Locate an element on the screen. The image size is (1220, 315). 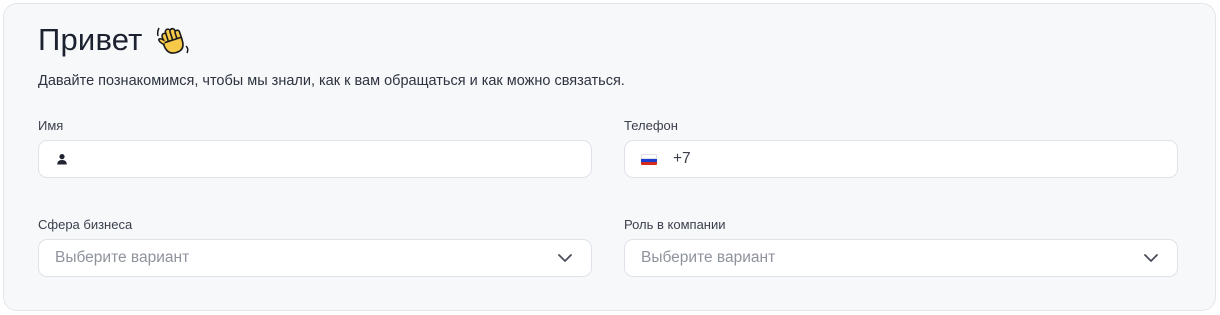
name-field is located at coordinates (315, 159).